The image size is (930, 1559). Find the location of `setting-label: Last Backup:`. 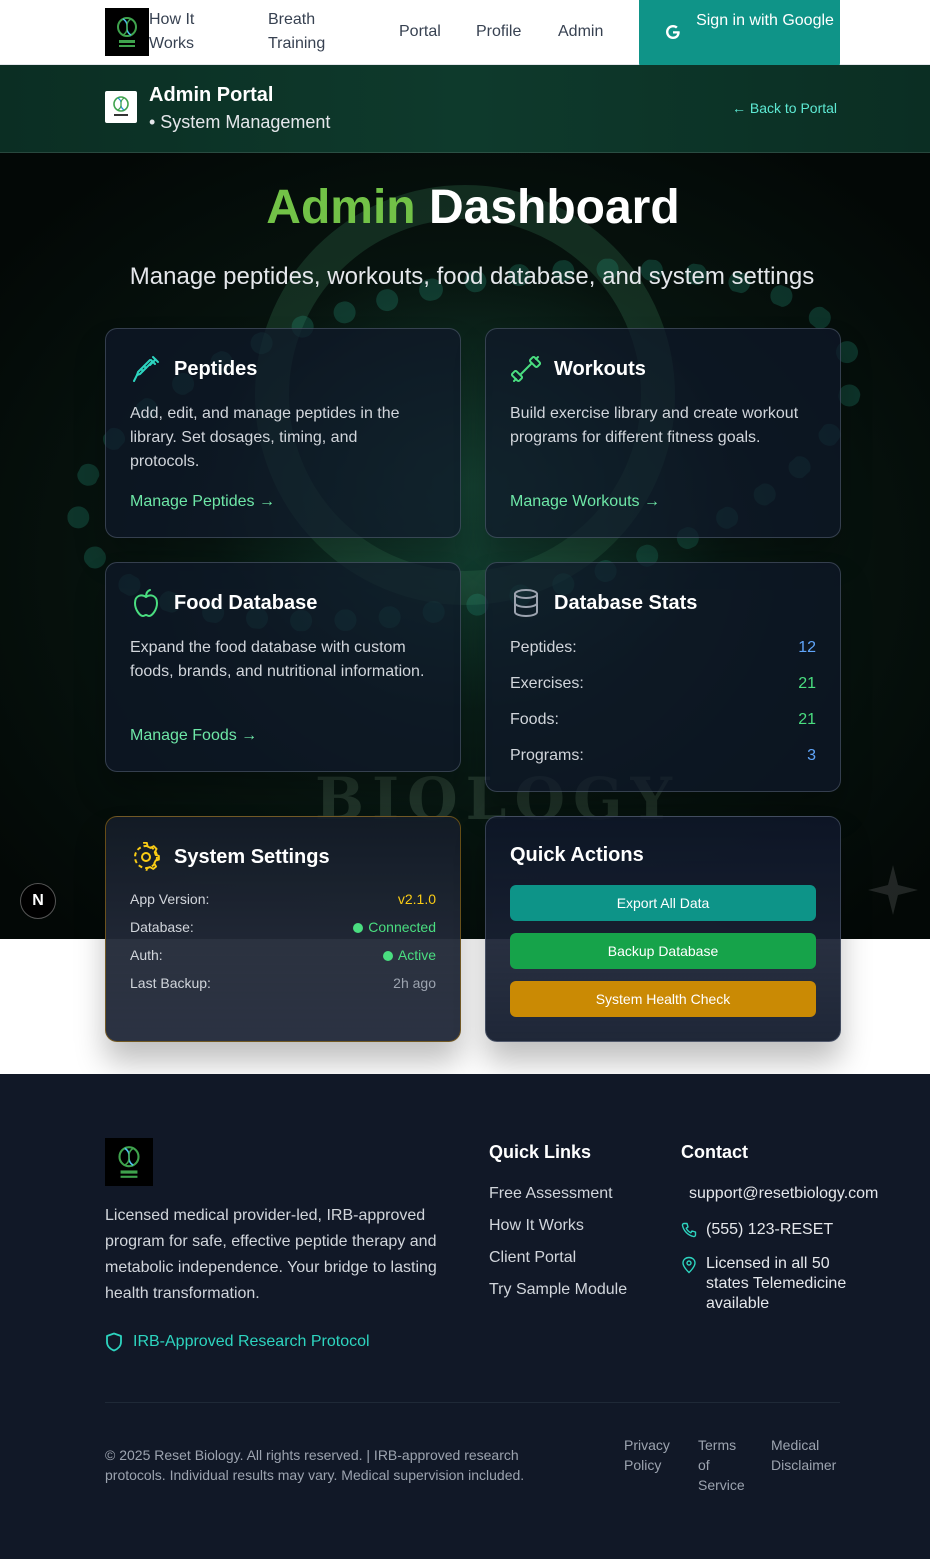

setting-label: Last Backup: is located at coordinates (170, 983).